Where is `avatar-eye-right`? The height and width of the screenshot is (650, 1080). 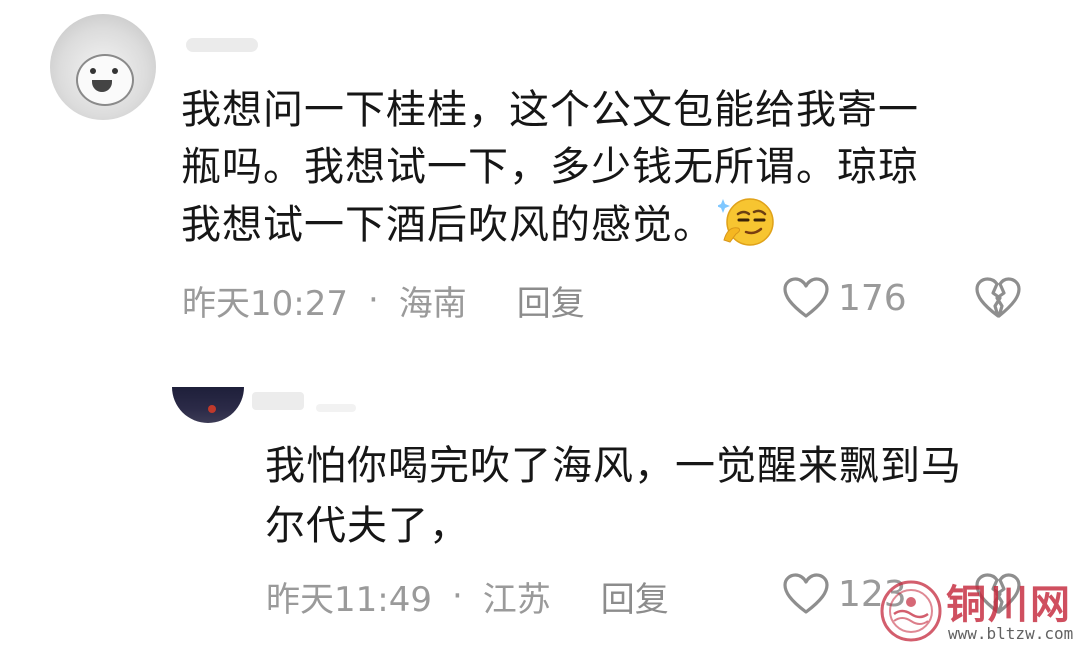 avatar-eye-right is located at coordinates (115, 71).